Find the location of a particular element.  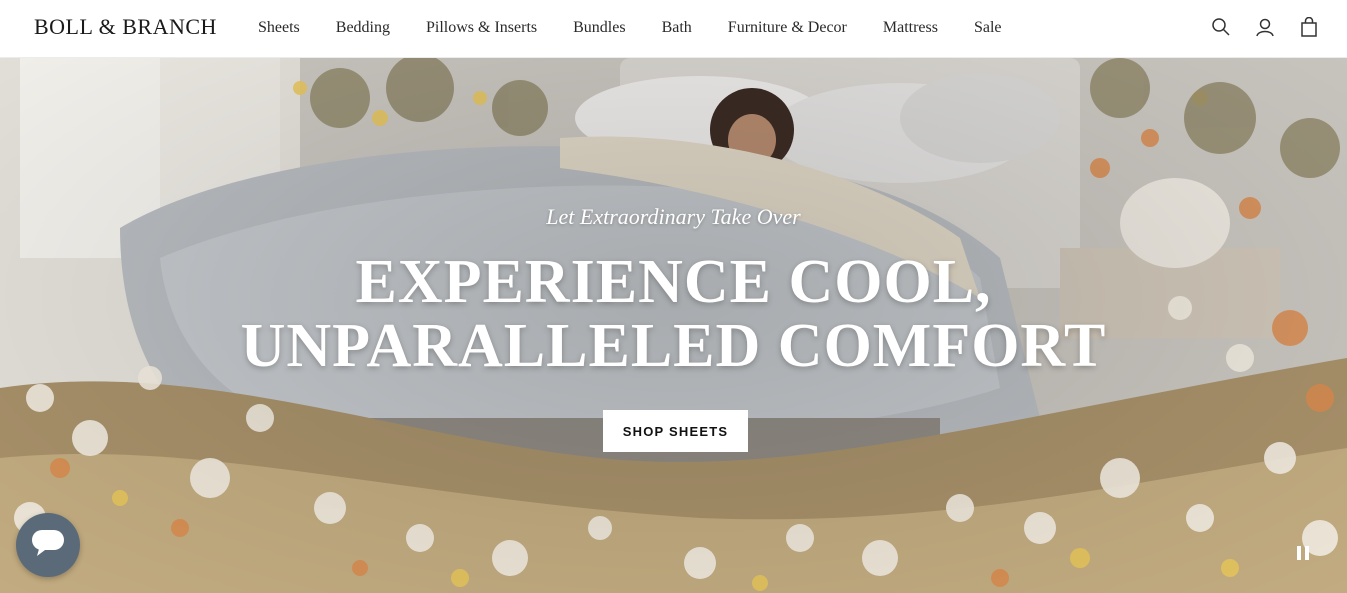

cart-icon is located at coordinates (1309, 27).